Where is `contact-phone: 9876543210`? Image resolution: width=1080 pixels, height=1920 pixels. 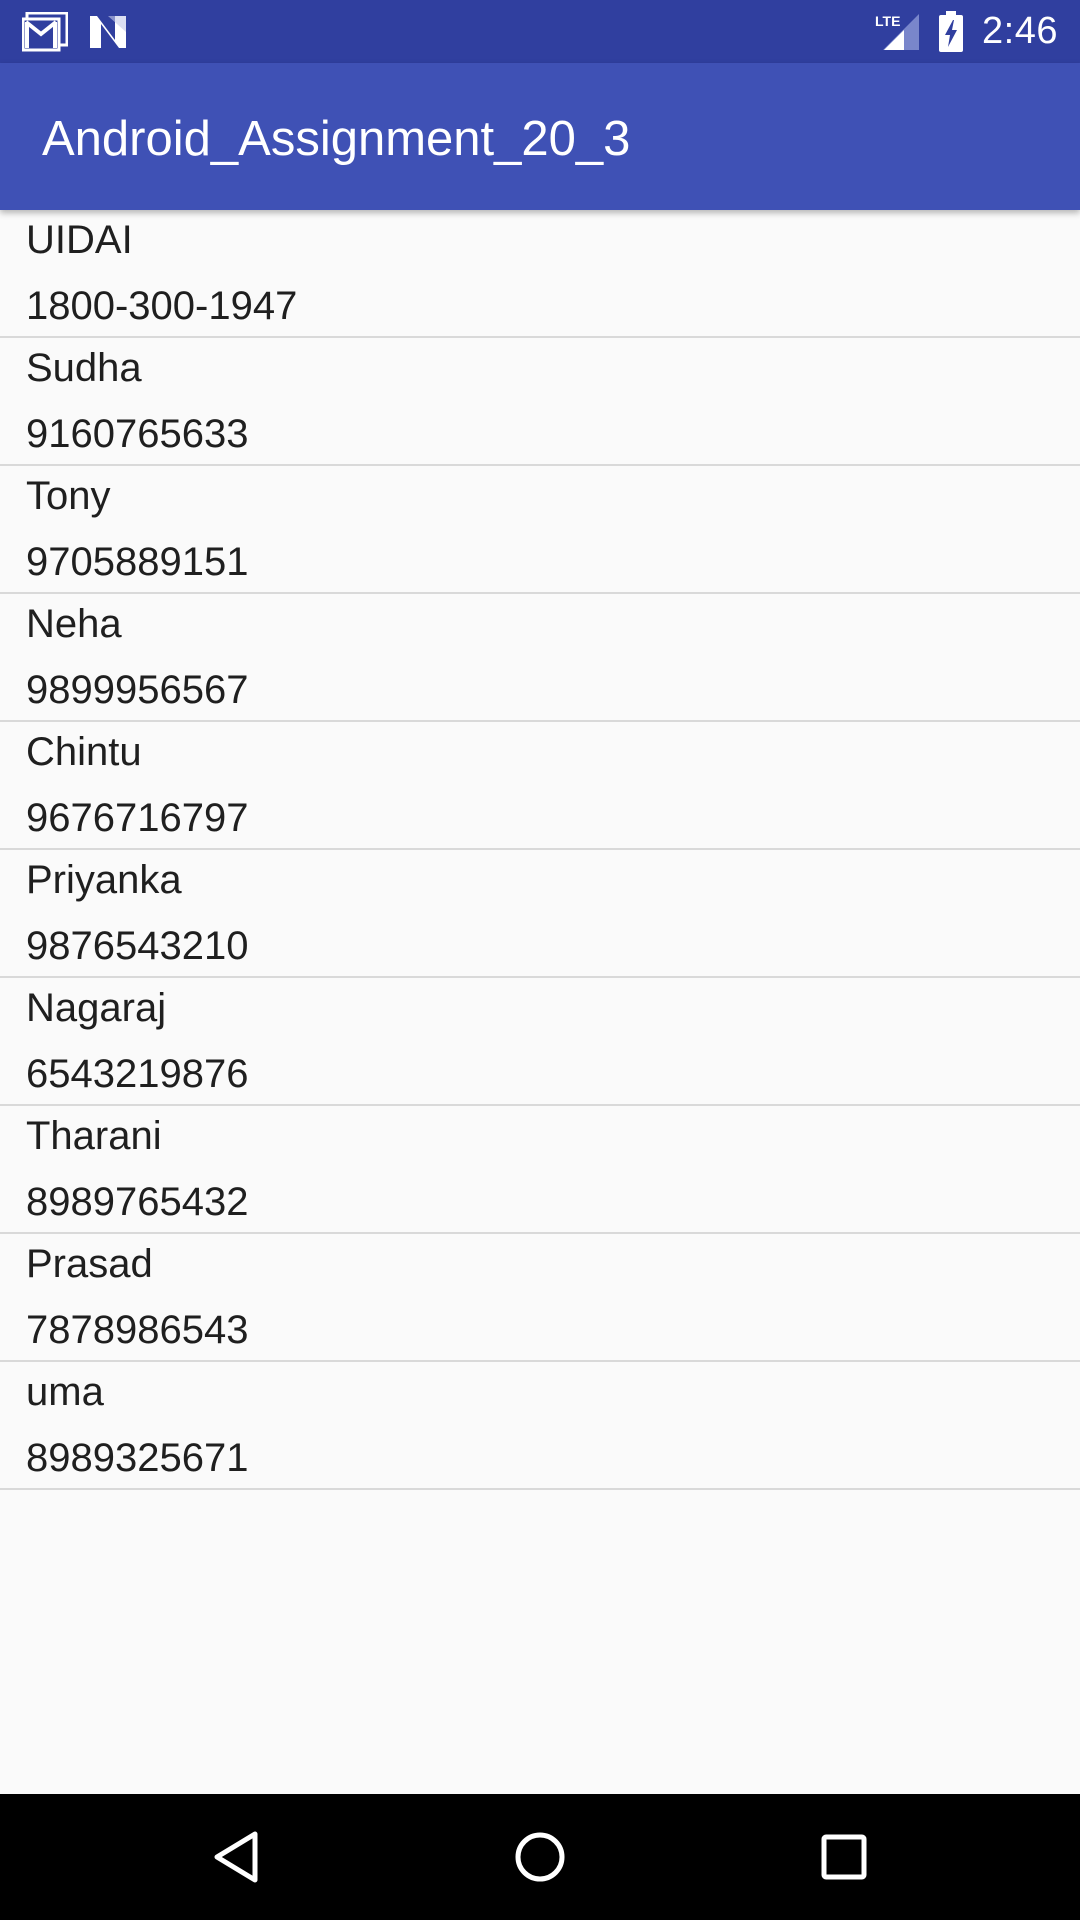 contact-phone: 9876543210 is located at coordinates (137, 946).